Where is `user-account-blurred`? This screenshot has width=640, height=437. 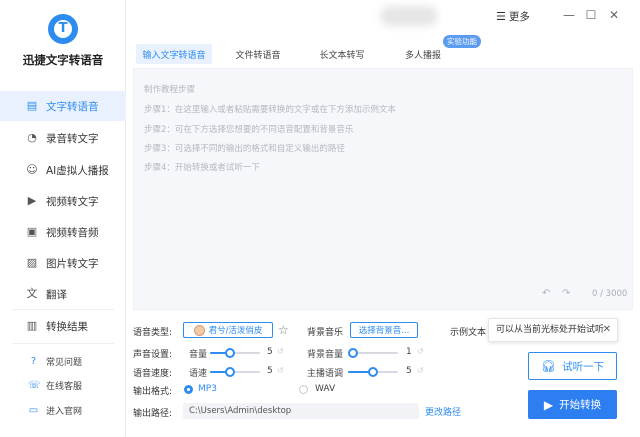 user-account-blurred is located at coordinates (409, 16).